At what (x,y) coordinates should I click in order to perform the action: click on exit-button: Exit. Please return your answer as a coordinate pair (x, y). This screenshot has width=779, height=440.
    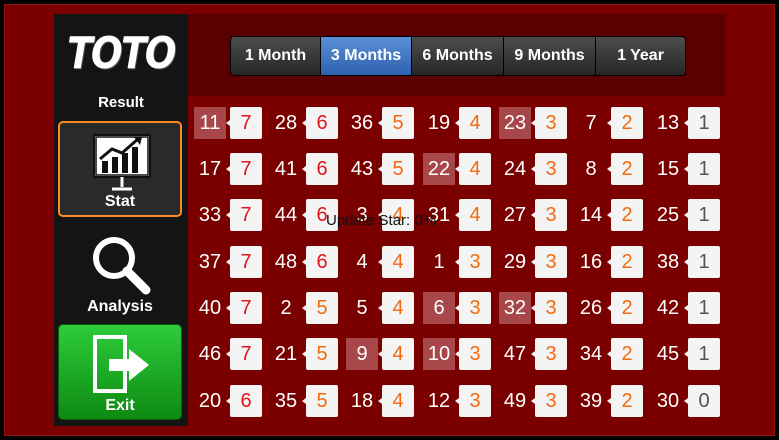
    Looking at the image, I should click on (120, 372).